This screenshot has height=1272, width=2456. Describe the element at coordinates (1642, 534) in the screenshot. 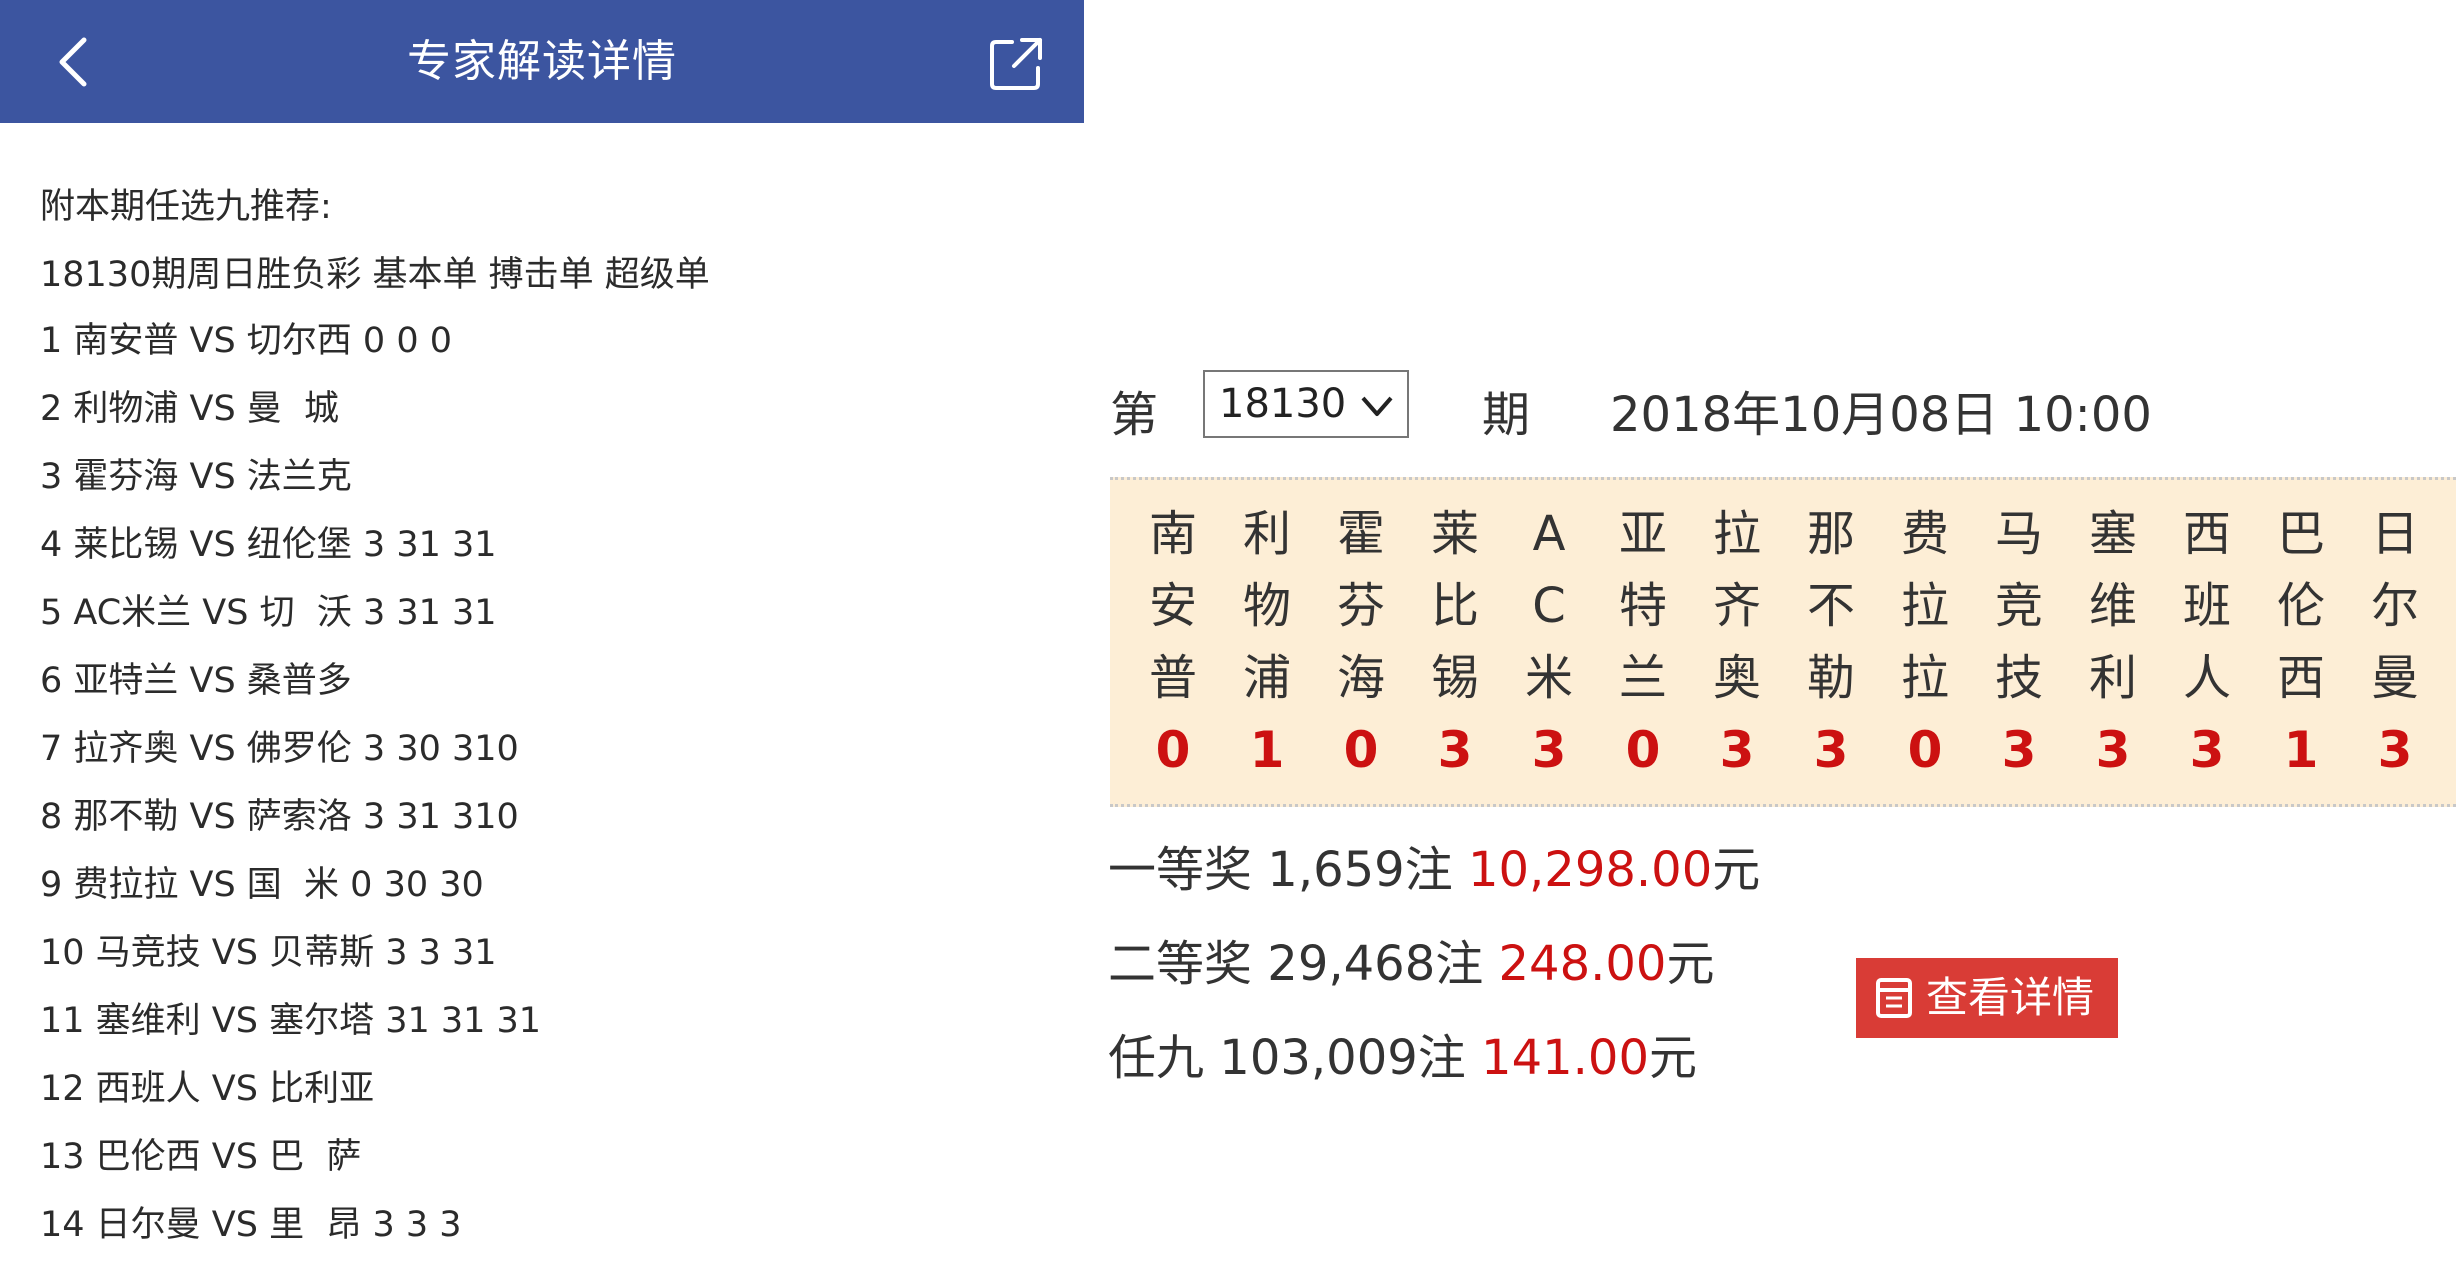

I see `team-char: 亚` at that location.